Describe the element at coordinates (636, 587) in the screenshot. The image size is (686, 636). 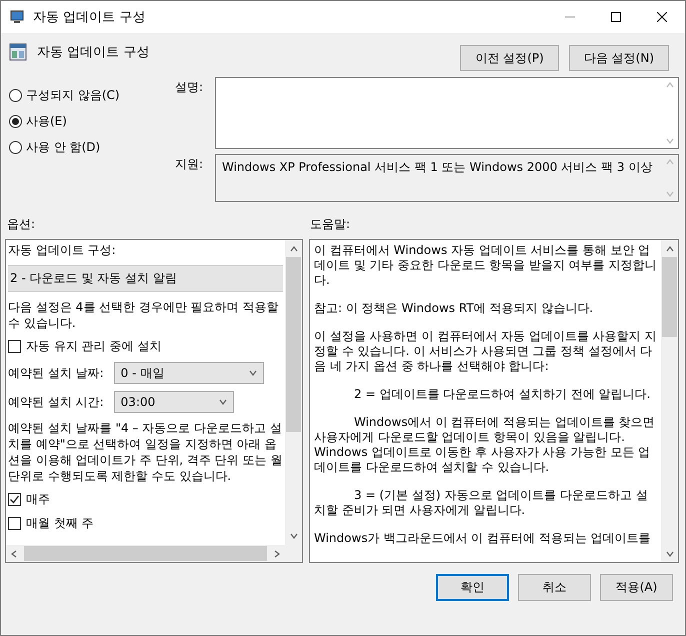
I see `dialog-button: 적용(A)` at that location.